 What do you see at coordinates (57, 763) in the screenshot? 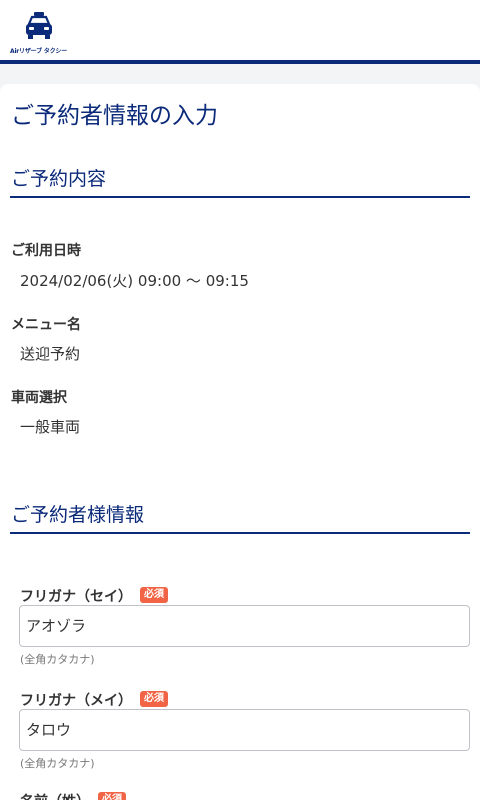
I see `kana-mei-hint: (全角カタカナ)` at bounding box center [57, 763].